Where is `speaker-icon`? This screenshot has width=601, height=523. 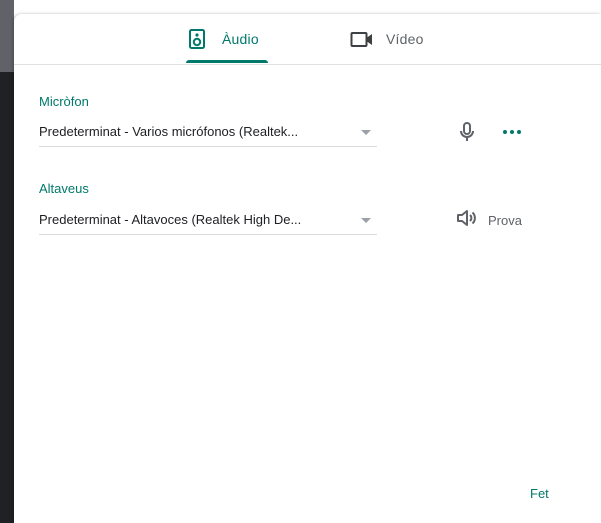 speaker-icon is located at coordinates (197, 39).